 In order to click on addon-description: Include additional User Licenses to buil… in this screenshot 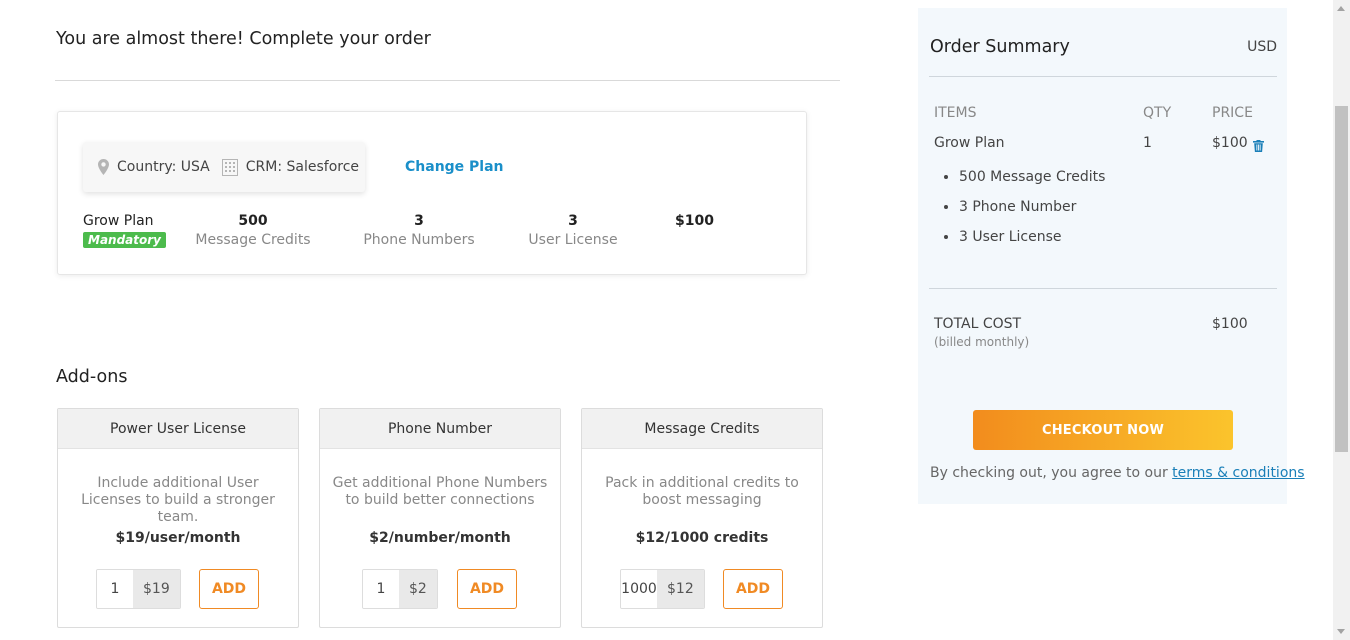, I will do `click(178, 500)`.